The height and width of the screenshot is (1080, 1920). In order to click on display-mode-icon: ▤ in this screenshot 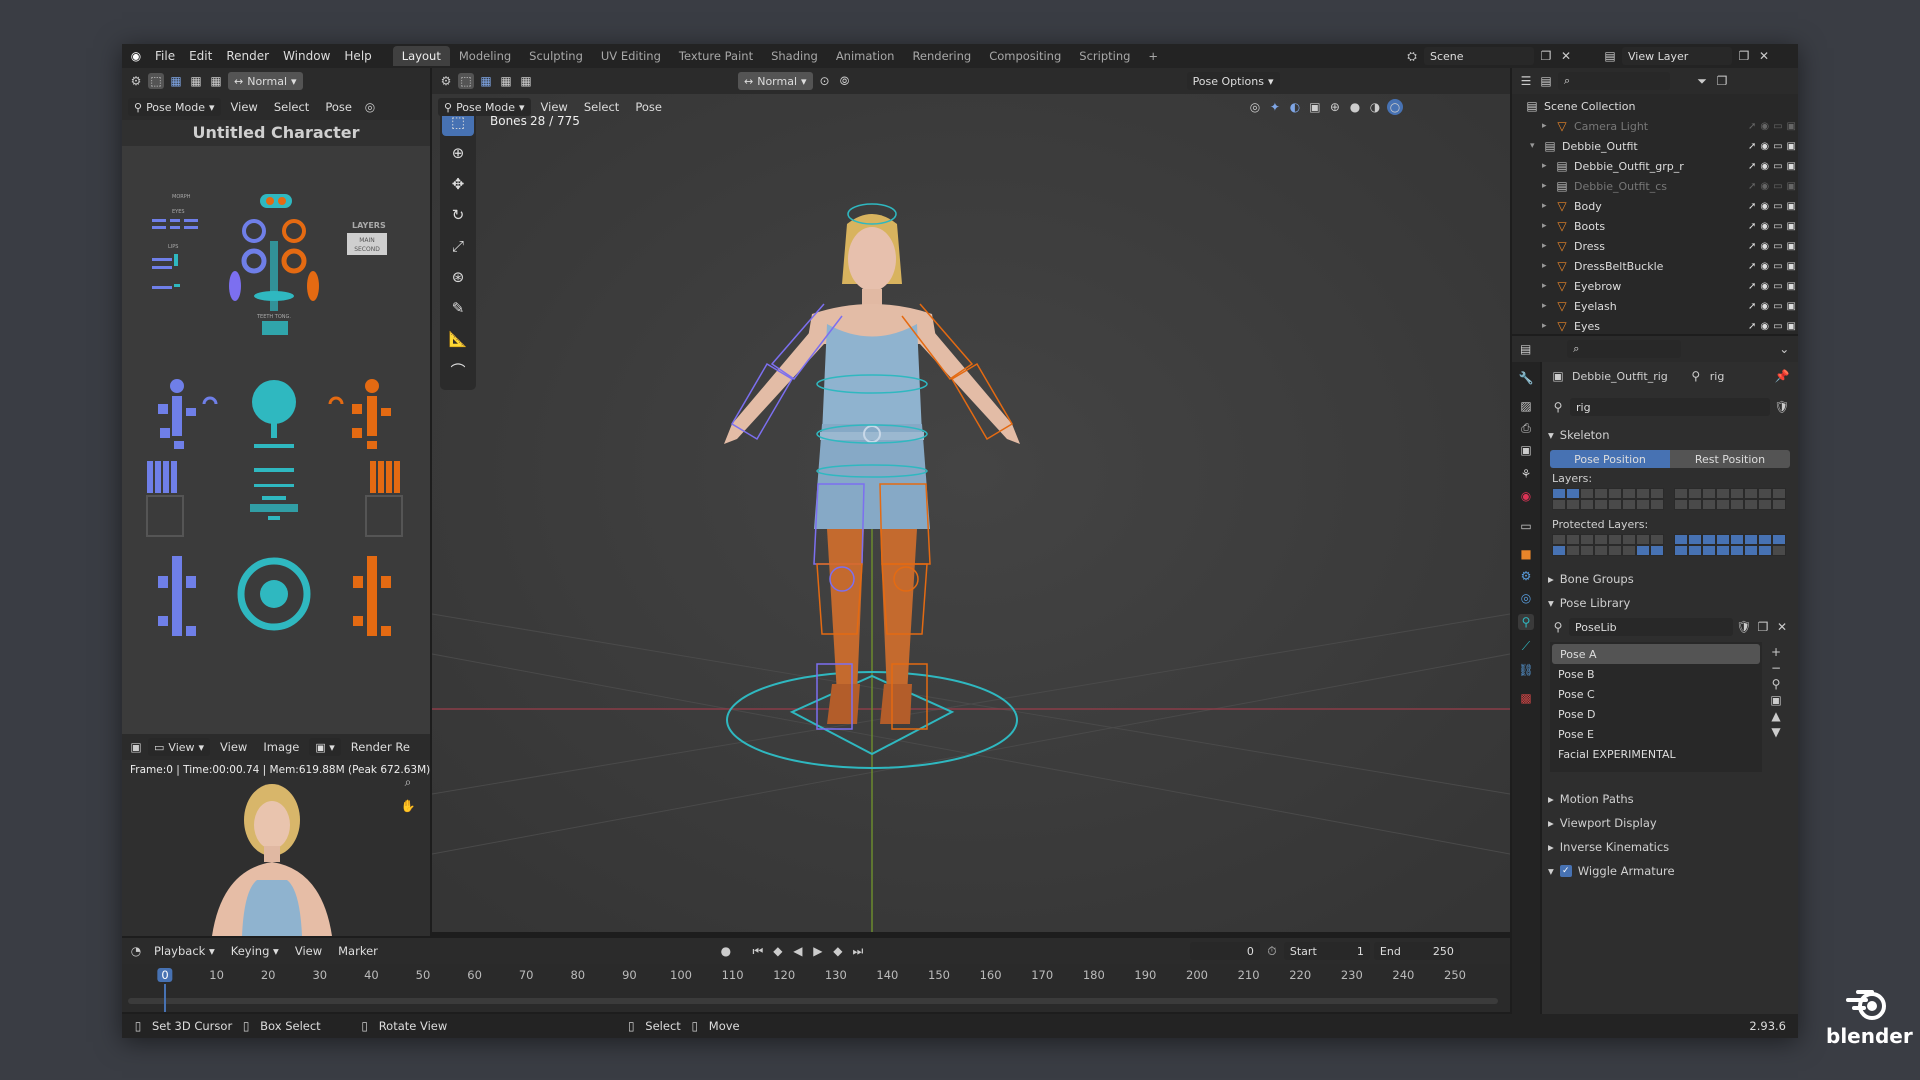, I will do `click(1546, 81)`.